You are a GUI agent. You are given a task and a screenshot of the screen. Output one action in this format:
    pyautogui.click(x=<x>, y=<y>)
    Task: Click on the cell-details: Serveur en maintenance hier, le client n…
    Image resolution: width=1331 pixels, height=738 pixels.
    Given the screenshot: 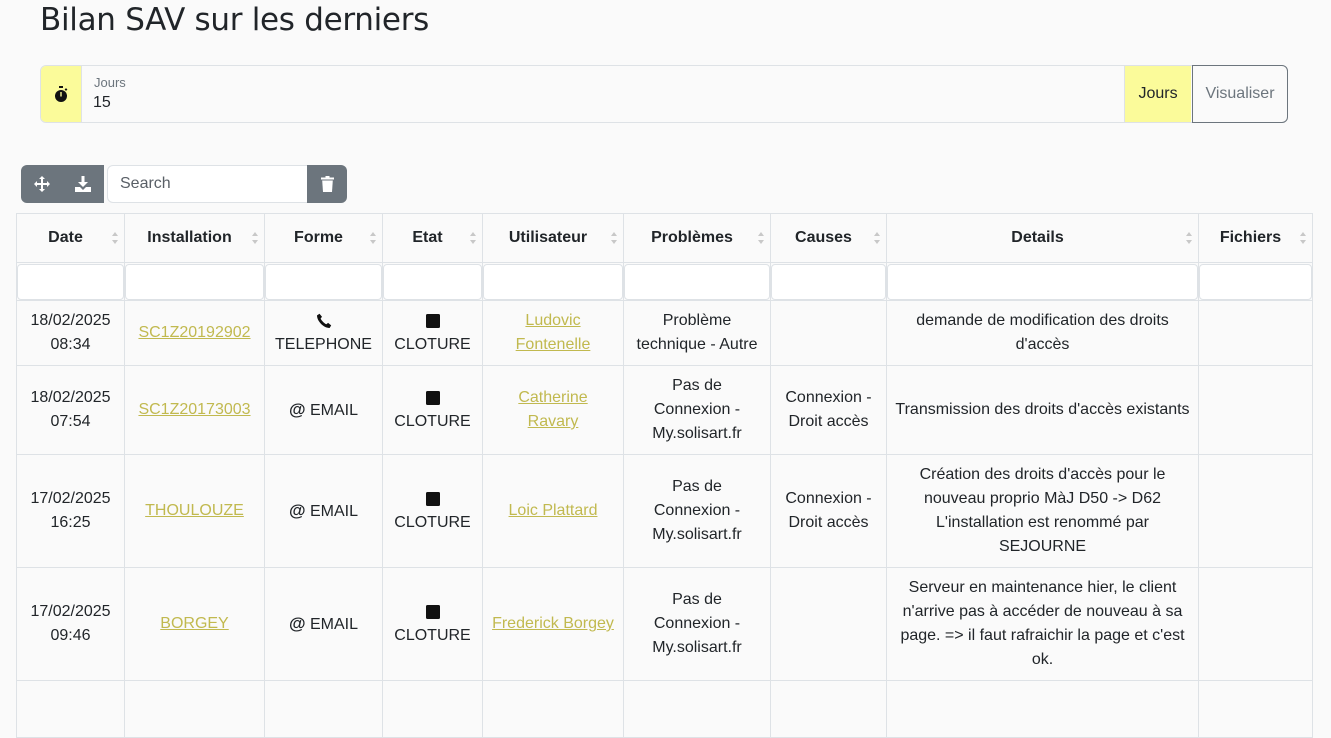 What is the action you would take?
    pyautogui.click(x=1042, y=624)
    